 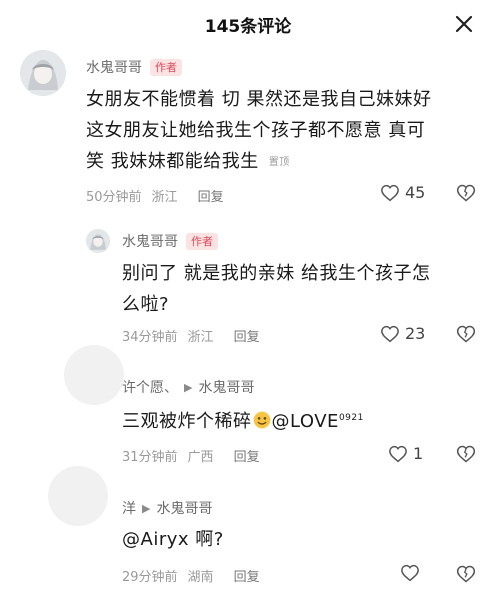 I want to click on comment-location: 广西, so click(x=200, y=457).